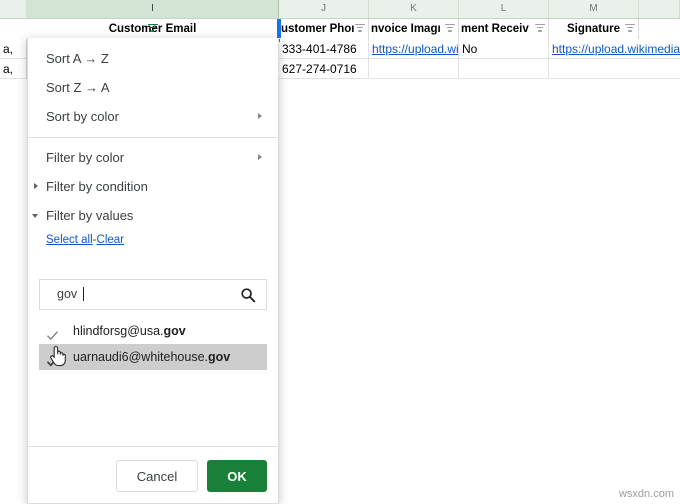 The height and width of the screenshot is (504, 680). Describe the element at coordinates (141, 357) in the screenshot. I see `list-item-label: uarnaudi6@whitehouse.` at that location.